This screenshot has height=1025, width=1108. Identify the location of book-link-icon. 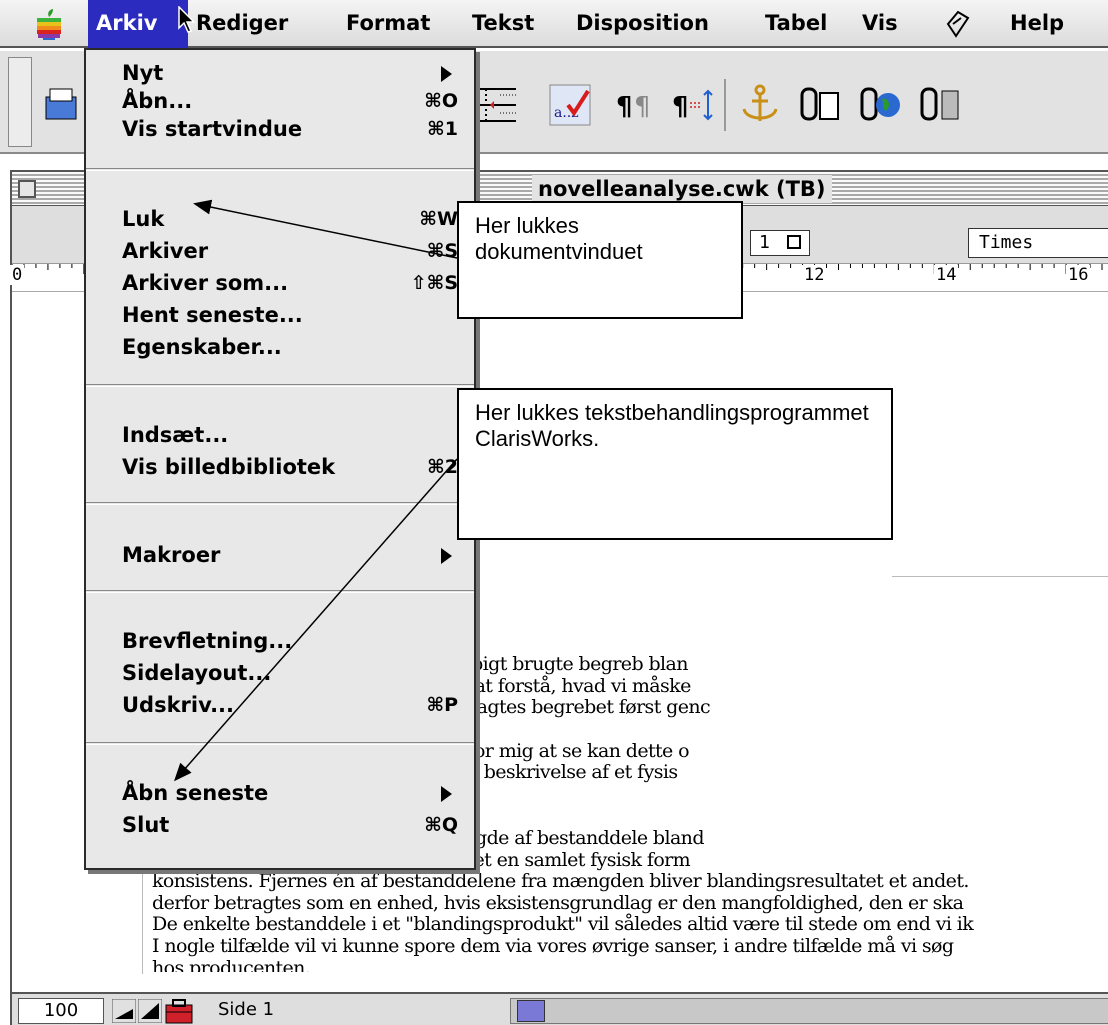
(940, 105).